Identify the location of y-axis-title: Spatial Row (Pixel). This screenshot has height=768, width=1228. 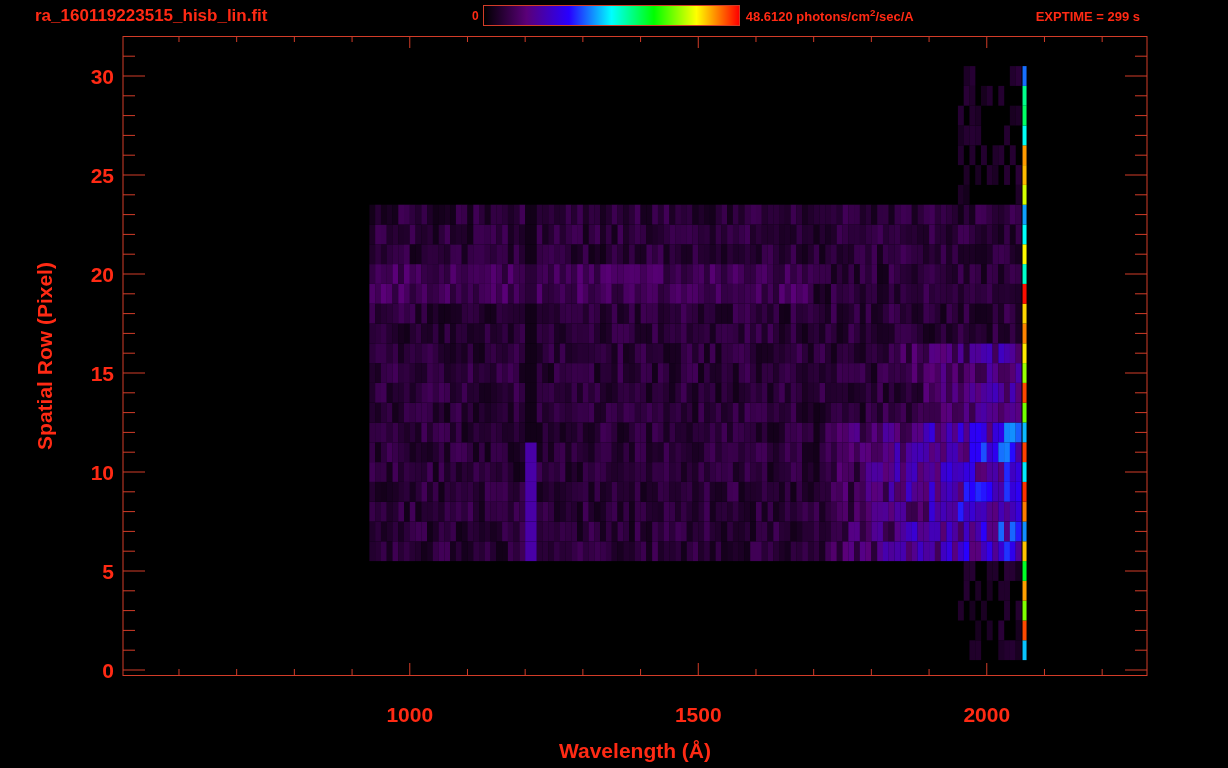
(44, 356).